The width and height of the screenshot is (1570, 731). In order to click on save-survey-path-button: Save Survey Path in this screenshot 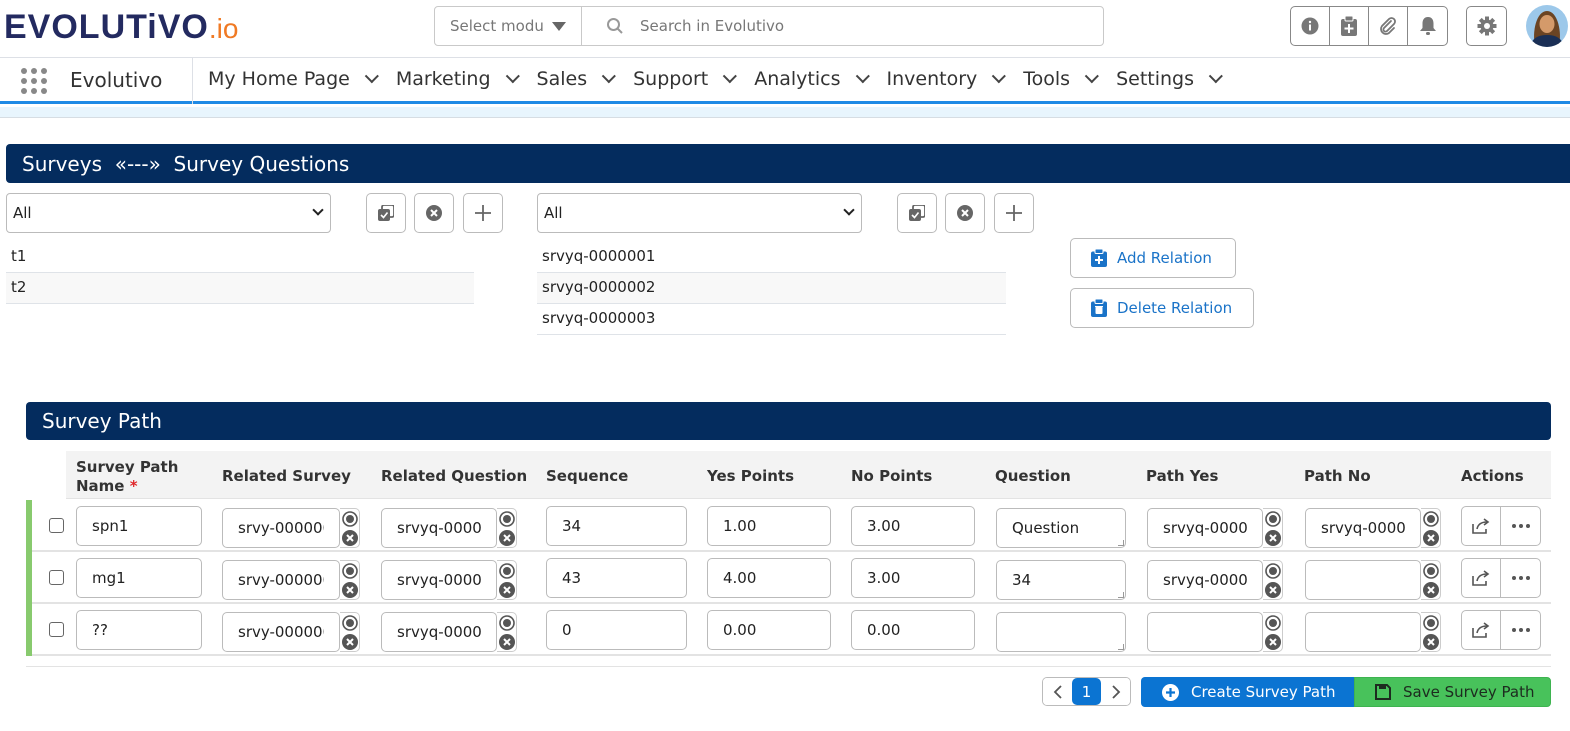, I will do `click(1452, 692)`.